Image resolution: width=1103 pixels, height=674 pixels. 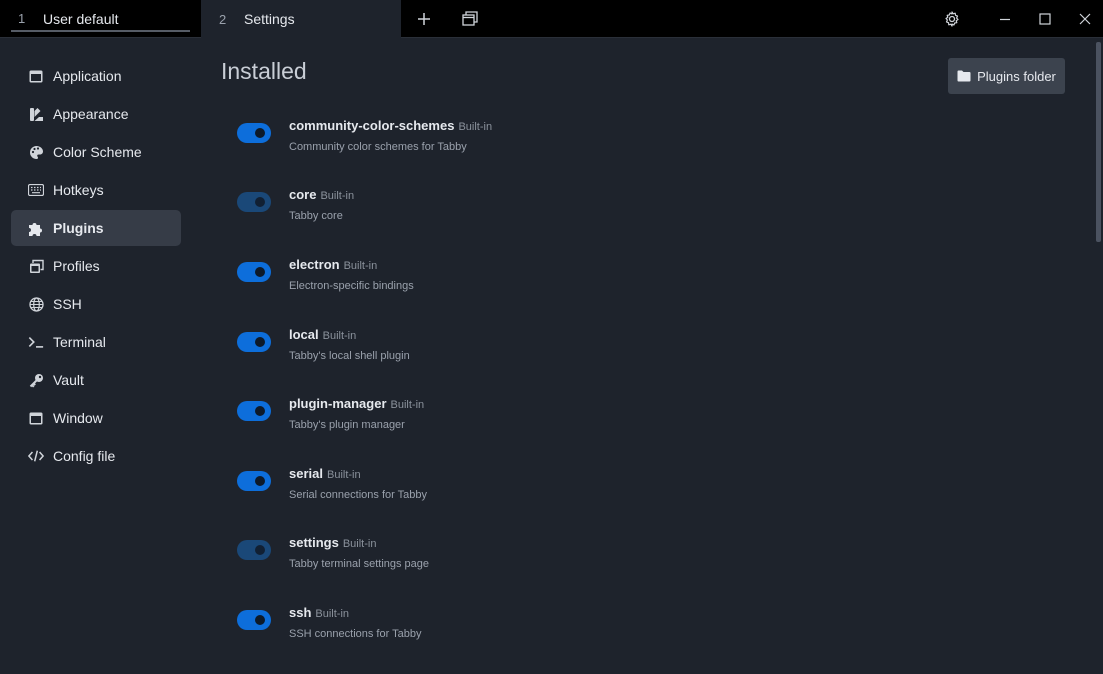 I want to click on sidebar-item-profiles: Profiles, so click(x=96, y=266).